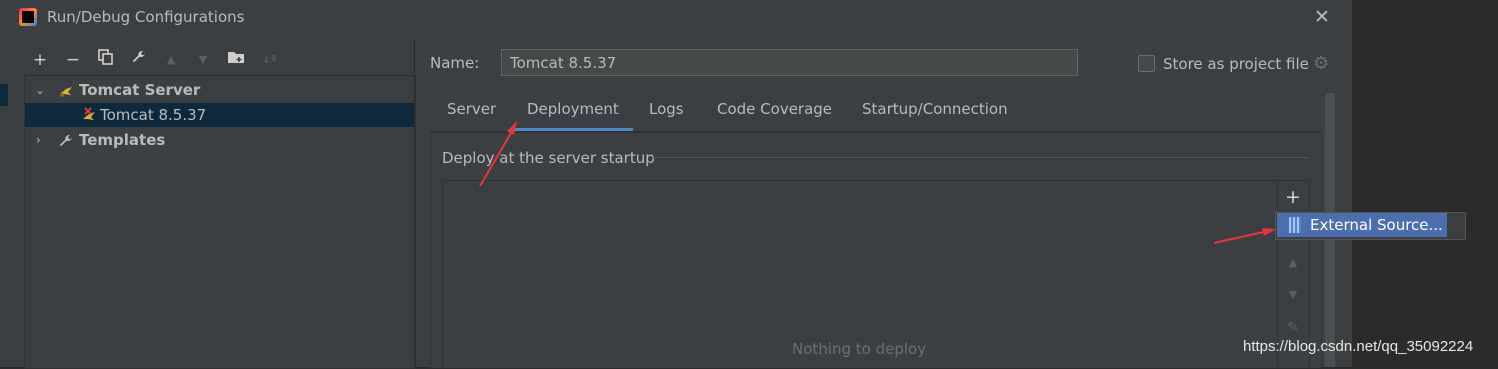  What do you see at coordinates (1244, 236) in the screenshot?
I see `annotation-arrow-popup` at bounding box center [1244, 236].